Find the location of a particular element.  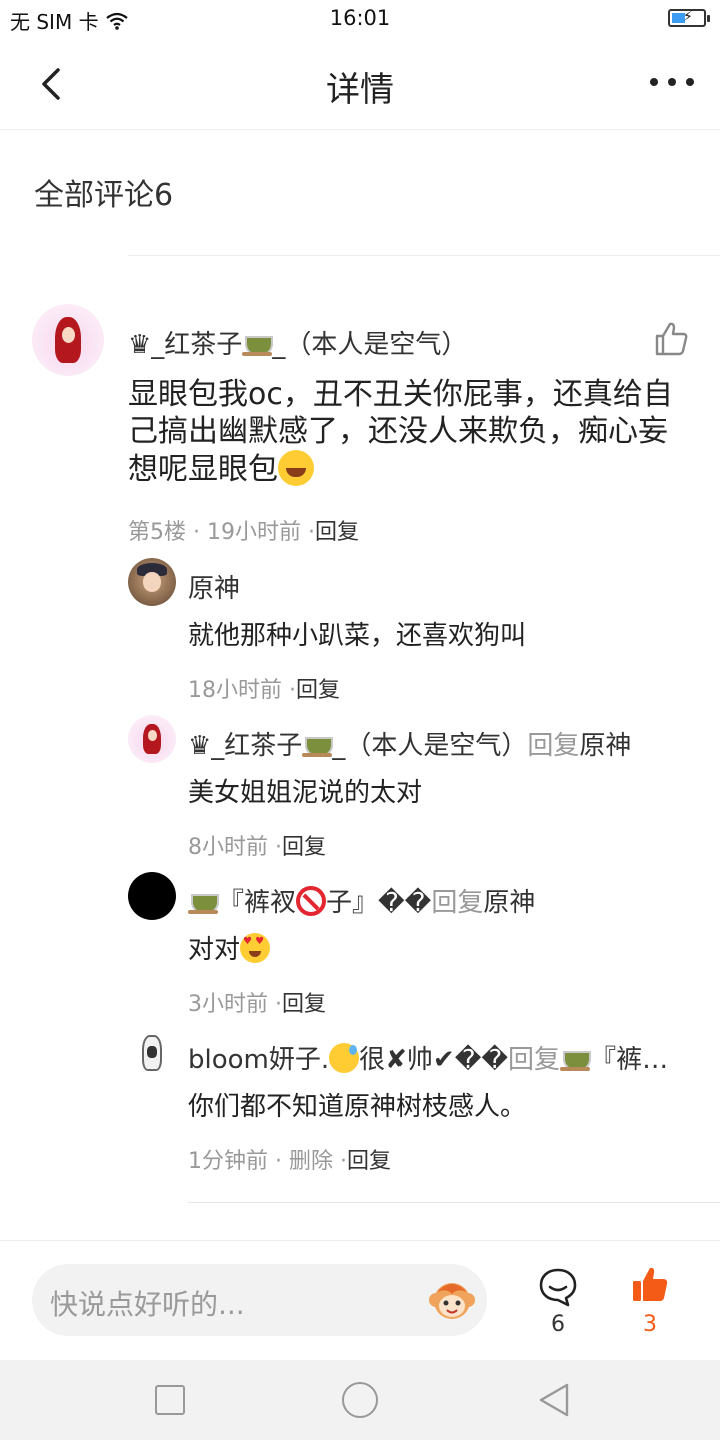

reply-meta: 8小时前 ·回复 is located at coordinates (257, 847).